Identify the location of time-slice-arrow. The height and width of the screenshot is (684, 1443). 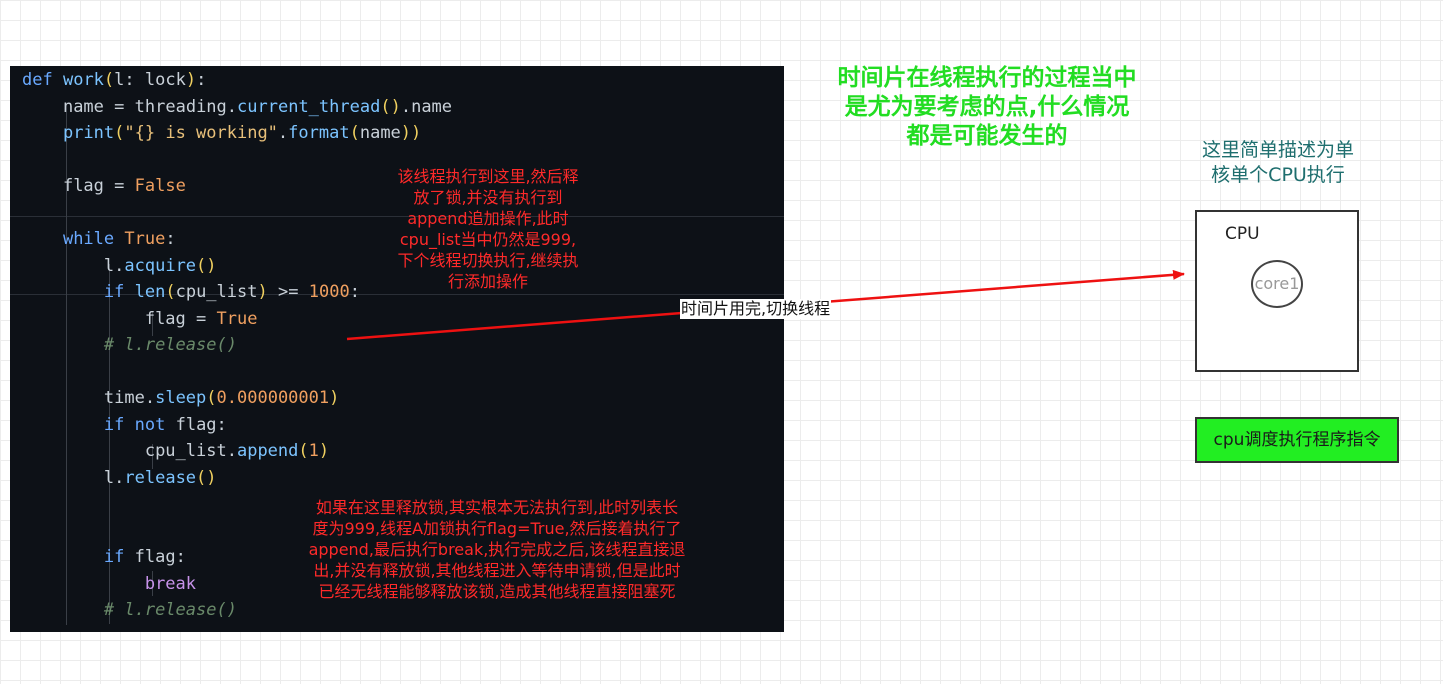
(765, 305).